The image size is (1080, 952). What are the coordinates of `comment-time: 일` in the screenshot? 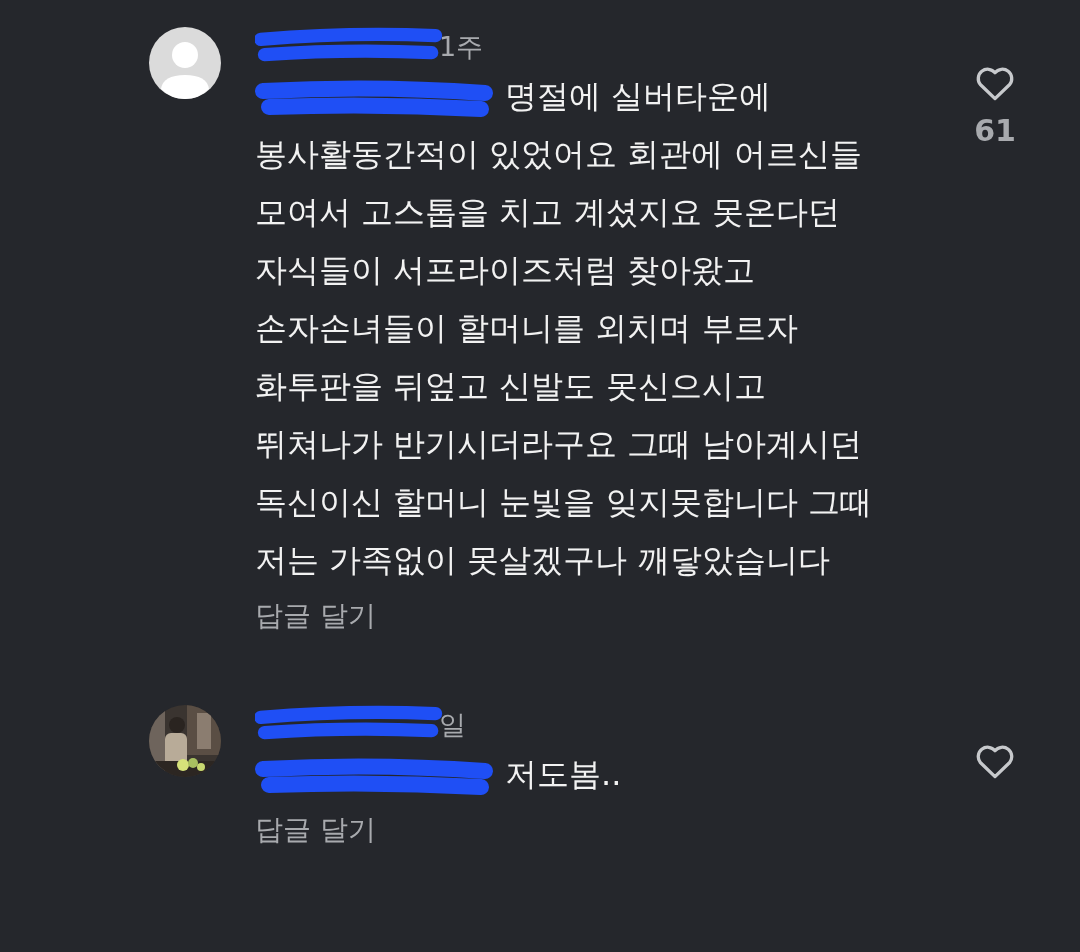 It's located at (452, 725).